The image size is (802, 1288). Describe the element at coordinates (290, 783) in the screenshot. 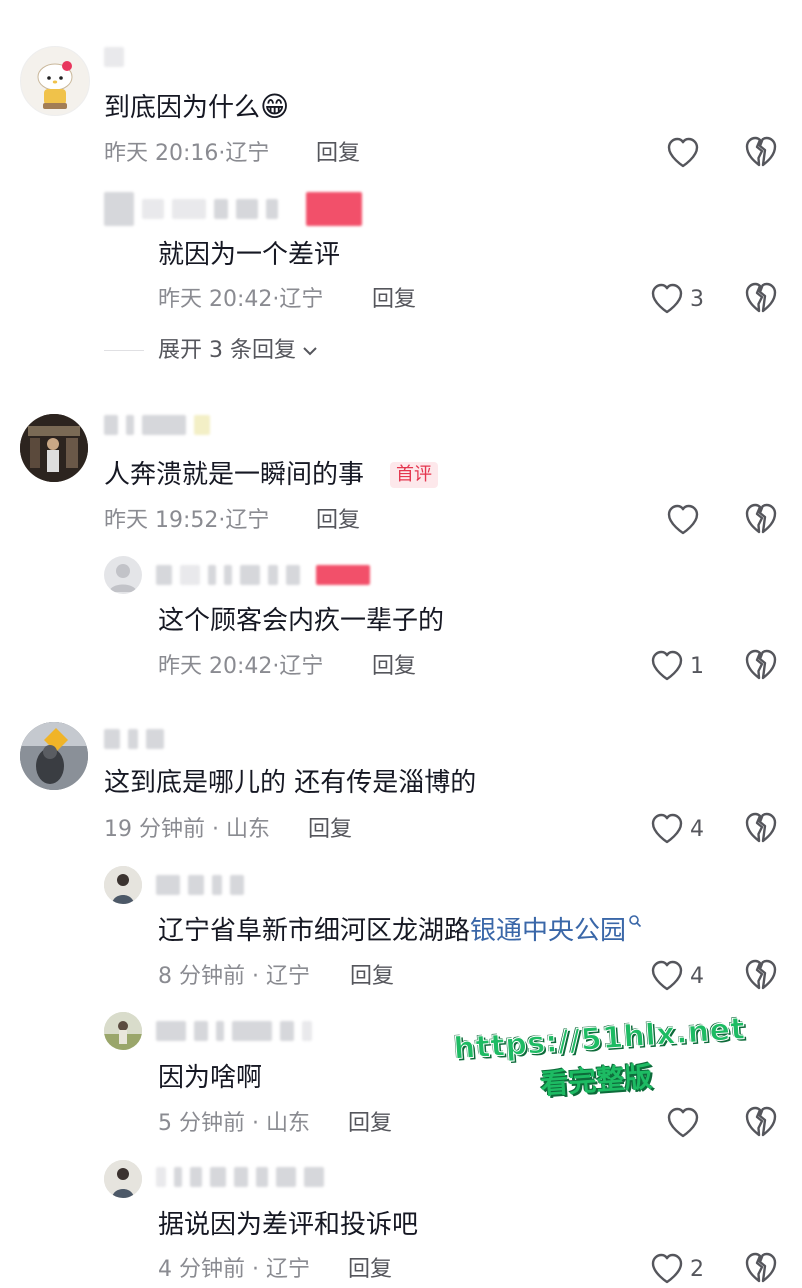

I see `comment-text: 这到底是哪儿的 还有传是淄博的` at that location.